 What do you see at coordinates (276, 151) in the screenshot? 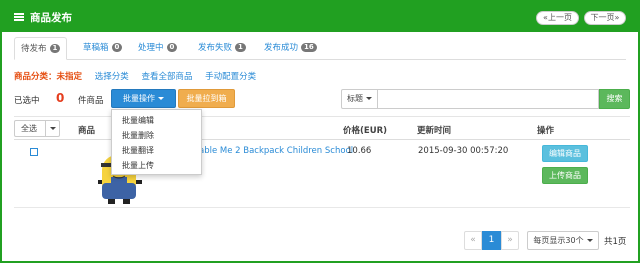
I see `product-title-link: able Me 2 Backpack Children School` at bounding box center [276, 151].